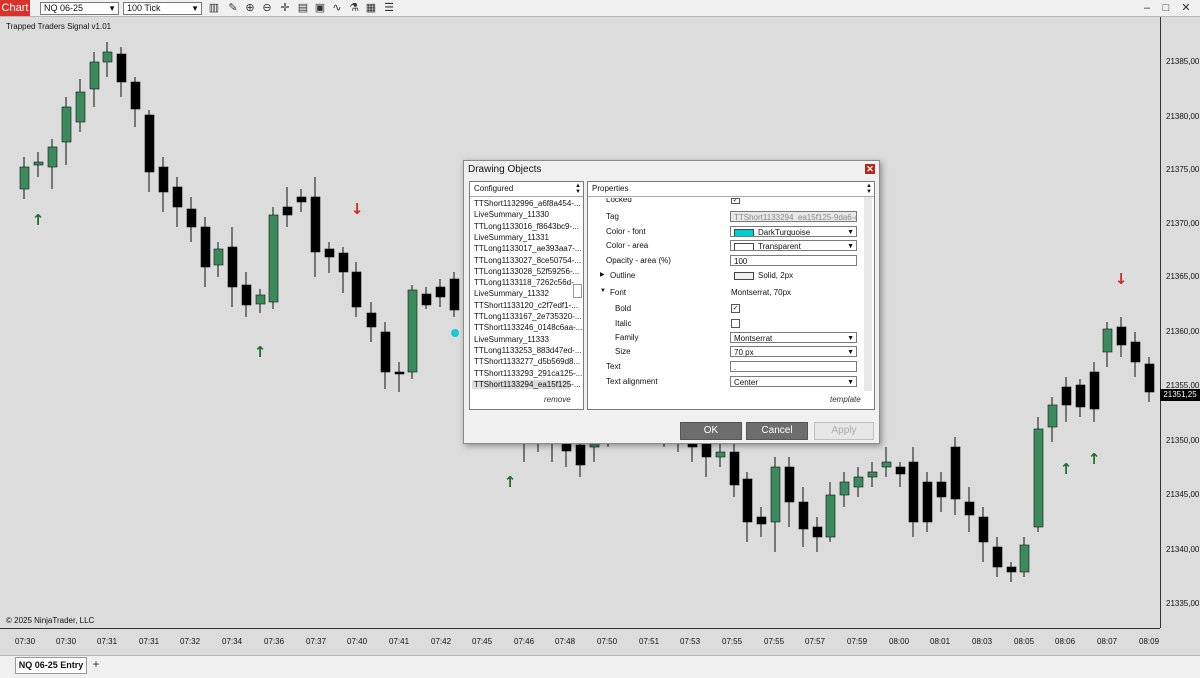 The width and height of the screenshot is (1200, 678). I want to click on color-font-dropdown: DarkTurquoise ▼, so click(793, 231).